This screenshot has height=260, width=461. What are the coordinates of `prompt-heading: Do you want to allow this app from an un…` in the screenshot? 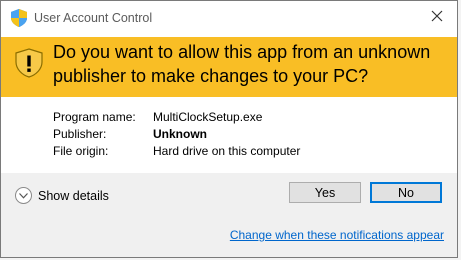 It's located at (242, 64).